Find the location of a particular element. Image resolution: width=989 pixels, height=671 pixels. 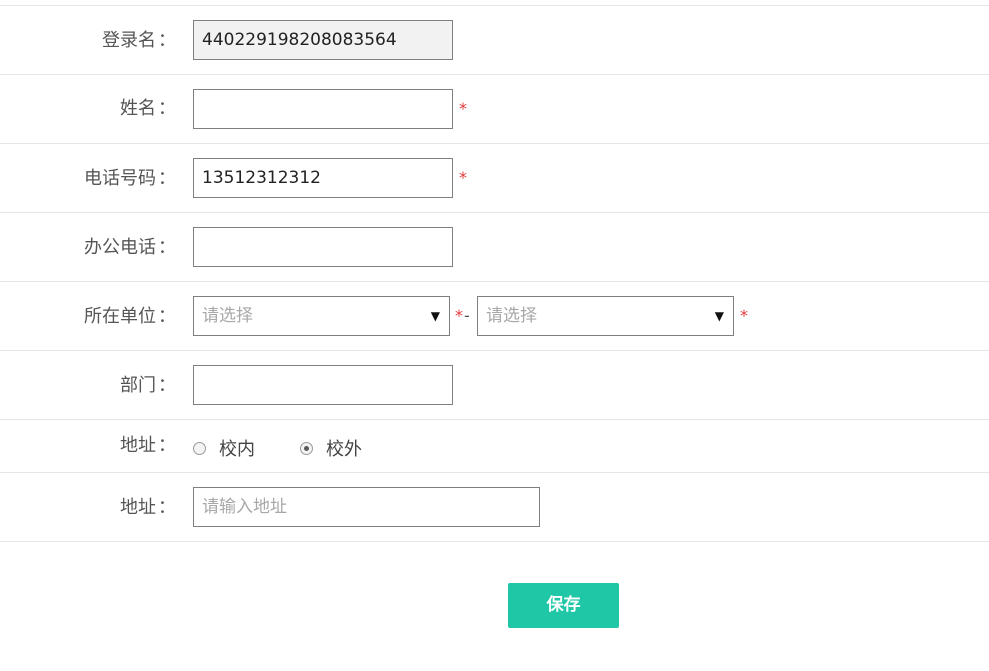

phone-field: 13512312312 is located at coordinates (323, 178).